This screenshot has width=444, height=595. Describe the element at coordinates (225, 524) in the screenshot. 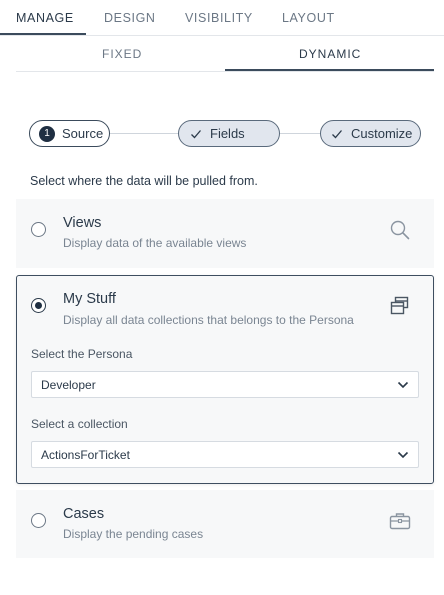

I see `option-card-cases: Cases Display the pending cases` at that location.